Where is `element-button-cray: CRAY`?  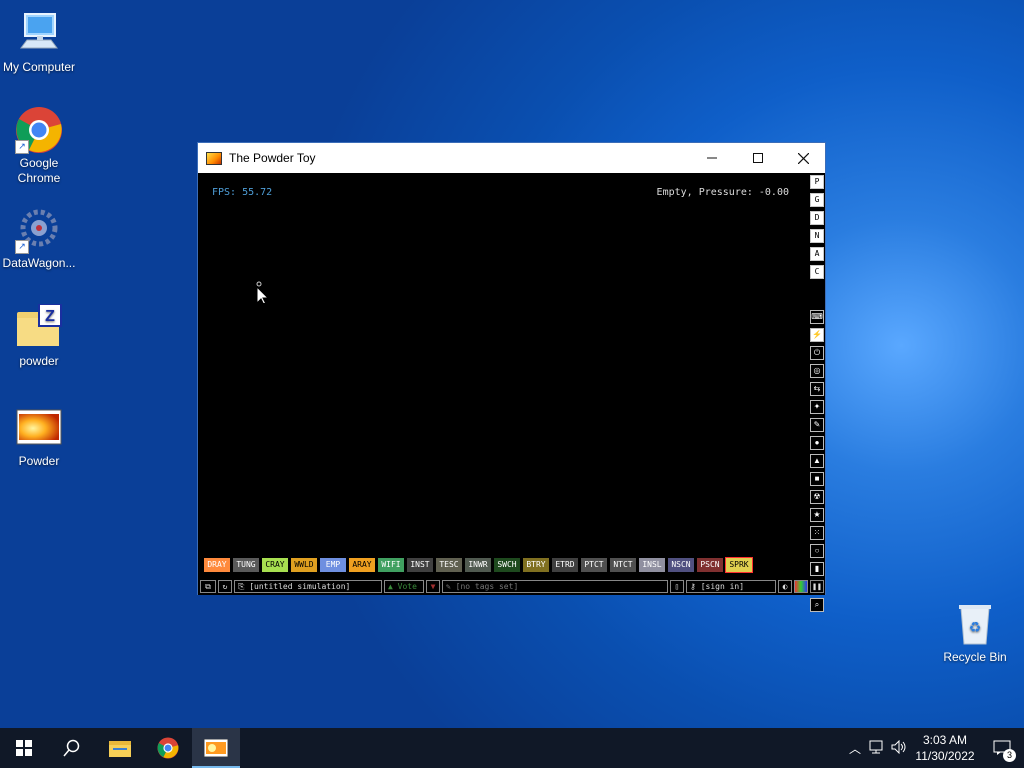 element-button-cray: CRAY is located at coordinates (275, 565).